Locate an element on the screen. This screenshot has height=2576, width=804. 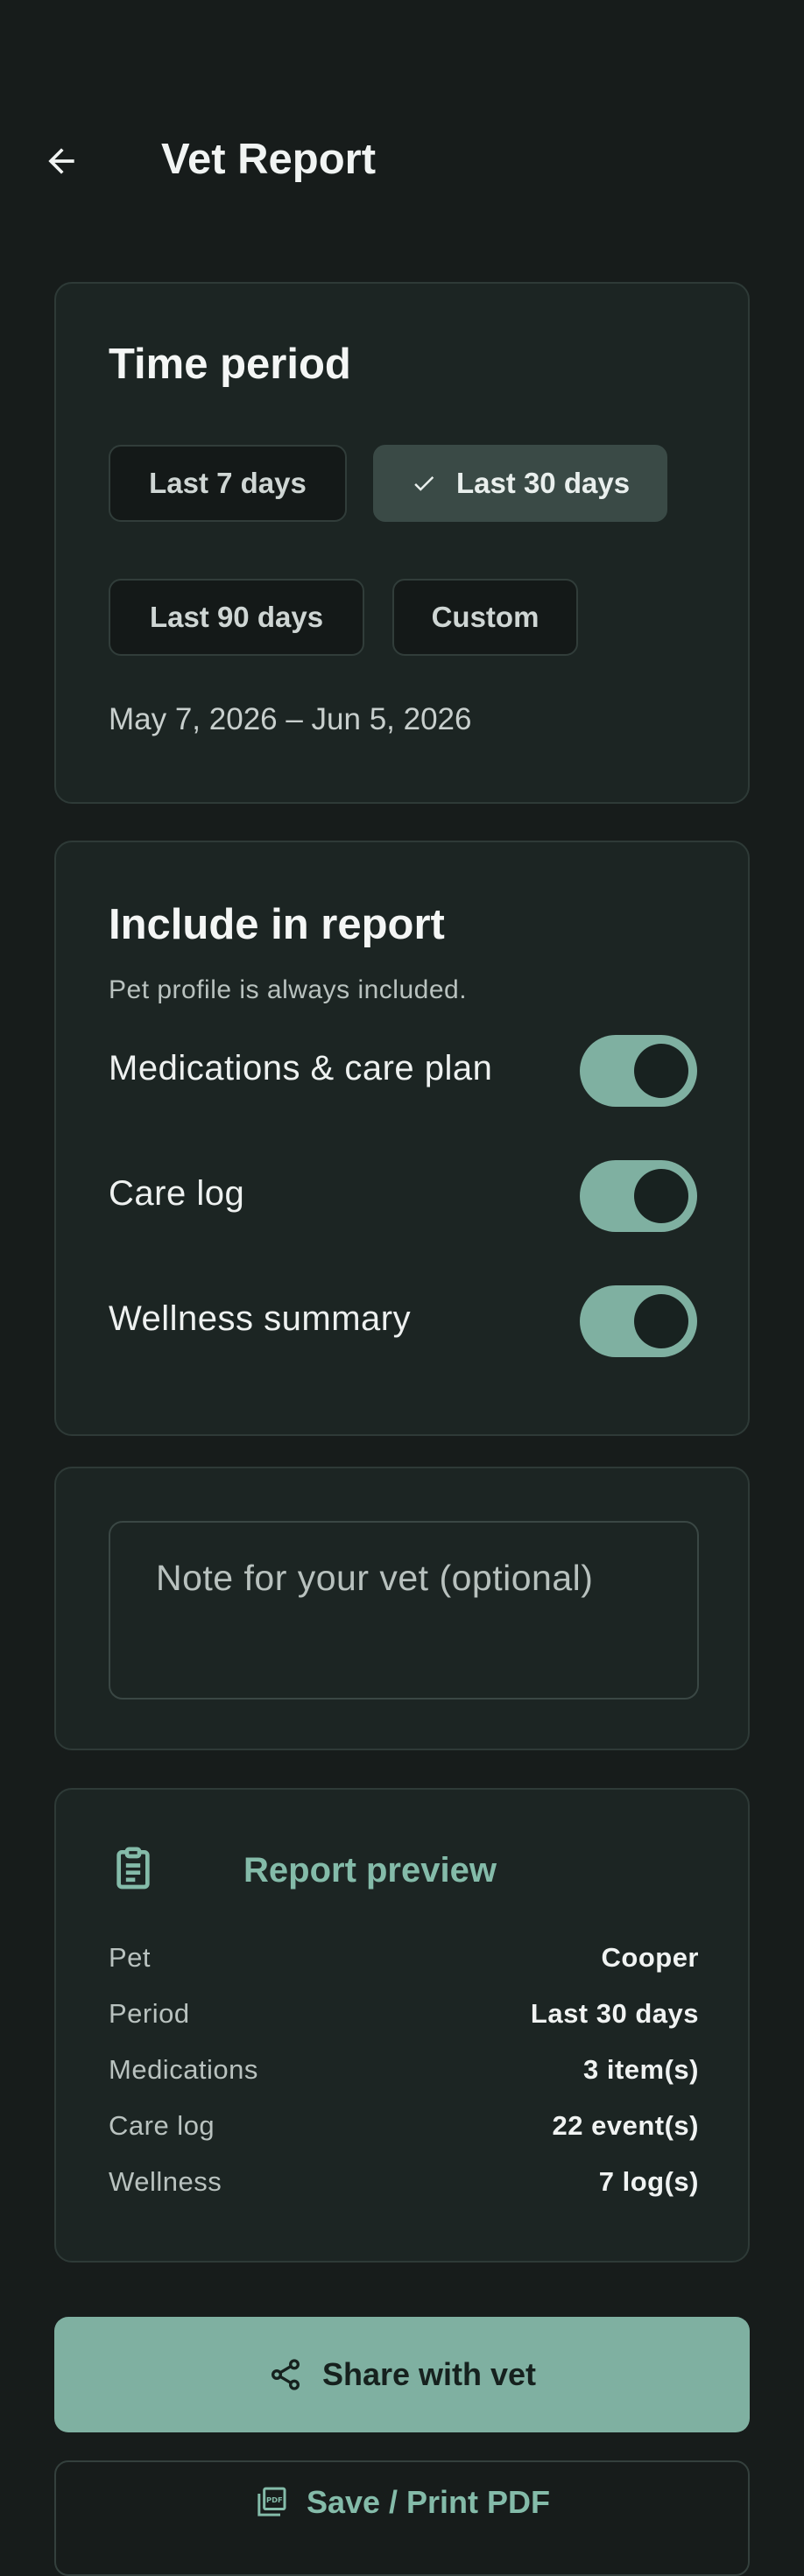
check-icon is located at coordinates (424, 483).